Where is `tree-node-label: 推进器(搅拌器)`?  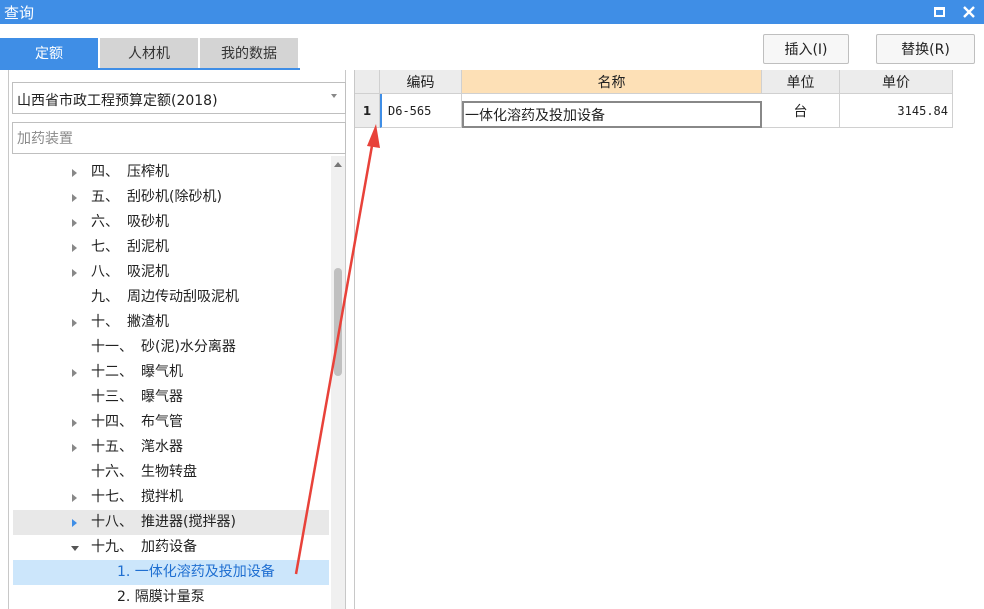 tree-node-label: 推进器(搅拌器) is located at coordinates (188, 522).